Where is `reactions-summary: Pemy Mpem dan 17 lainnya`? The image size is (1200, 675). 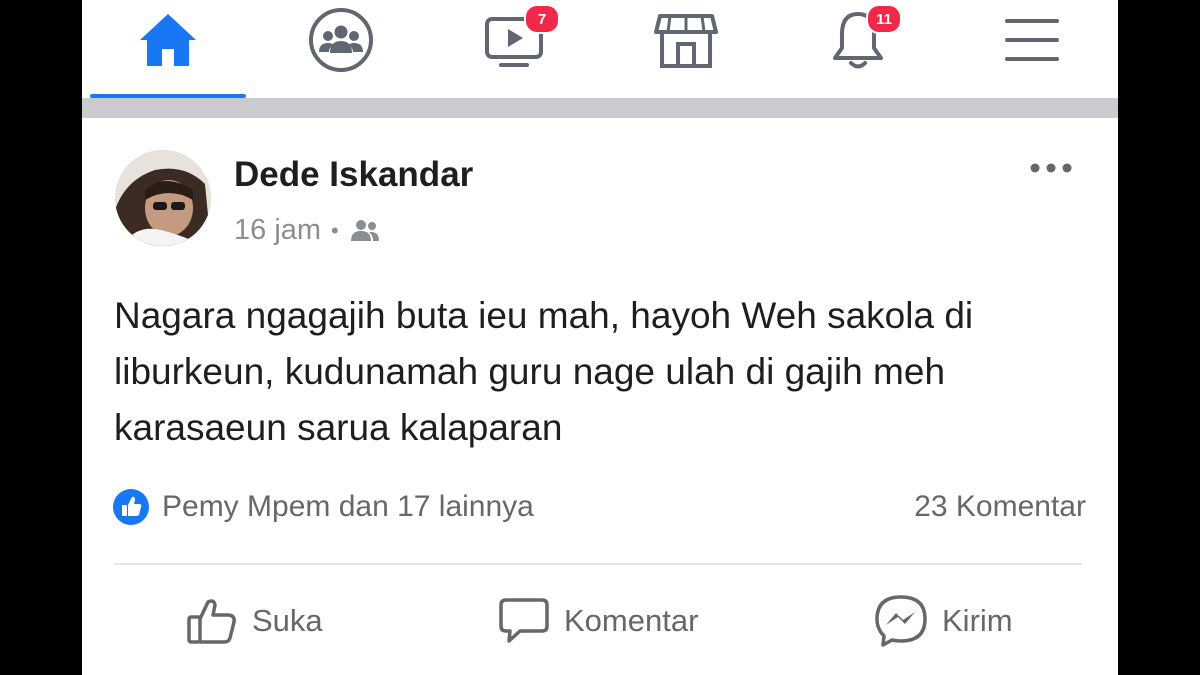 reactions-summary: Pemy Mpem dan 17 lainnya is located at coordinates (323, 507).